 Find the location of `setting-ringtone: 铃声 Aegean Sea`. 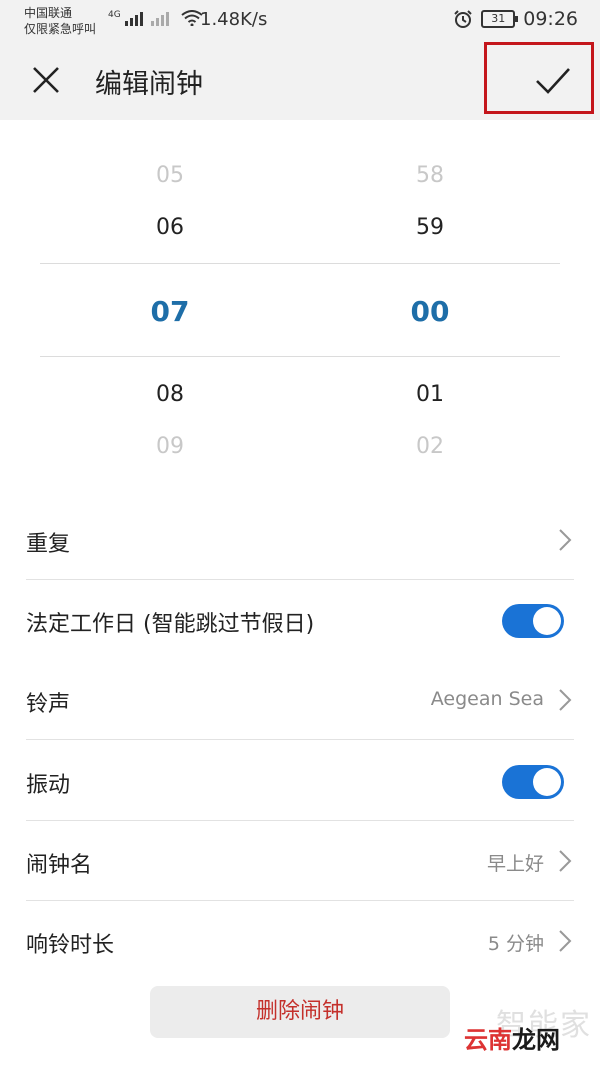

setting-ringtone: 铃声 Aegean Sea is located at coordinates (300, 700).